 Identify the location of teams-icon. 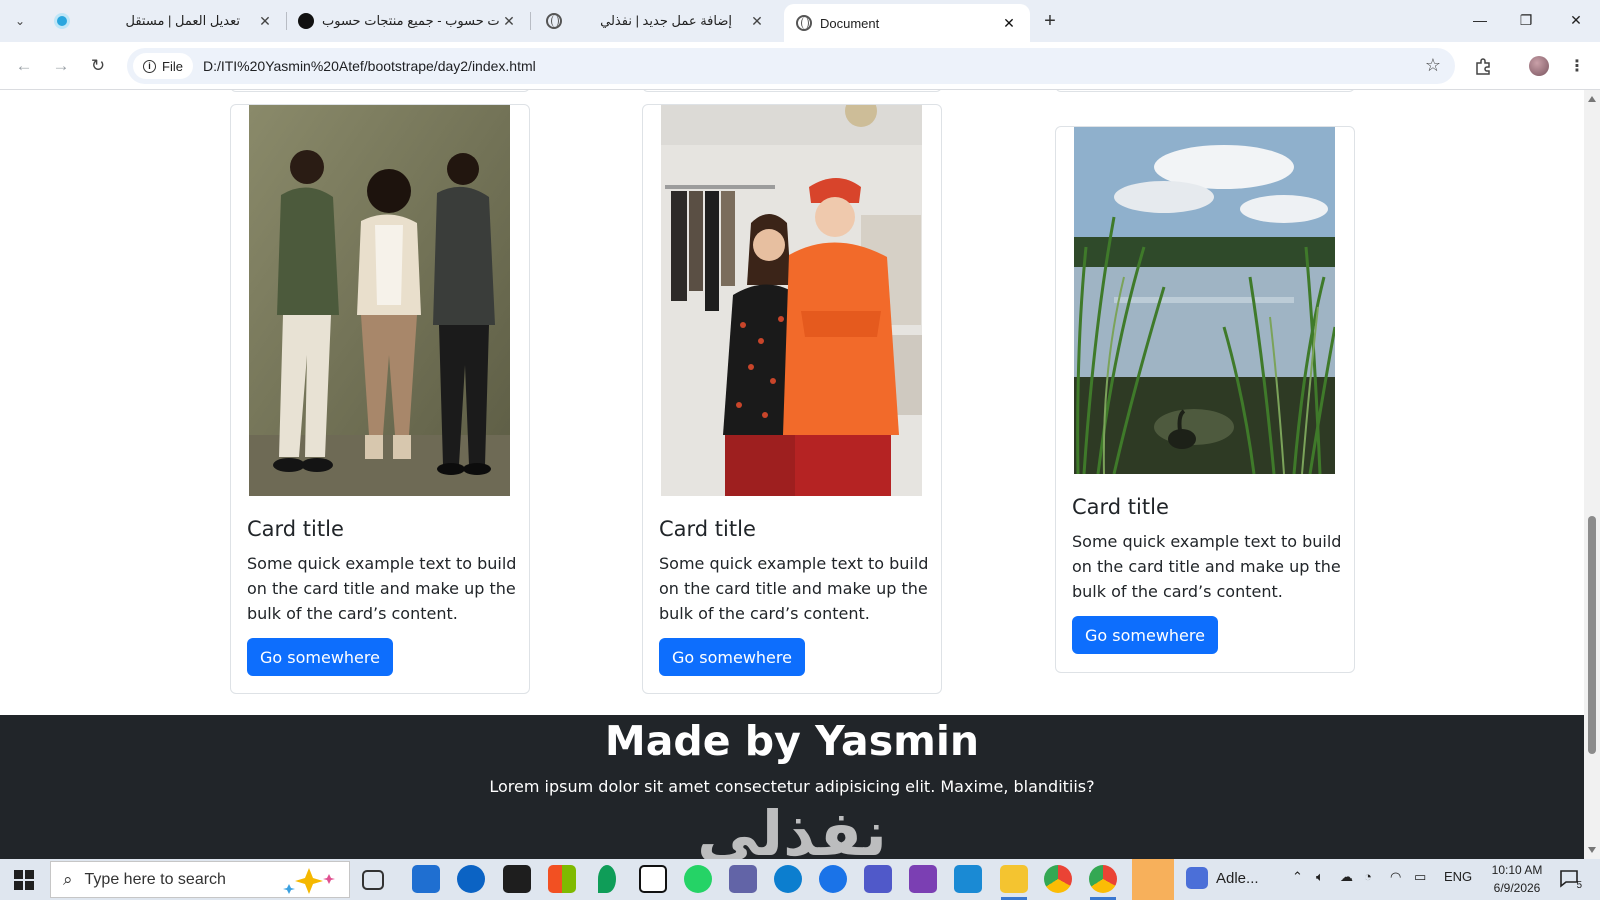
(743, 879).